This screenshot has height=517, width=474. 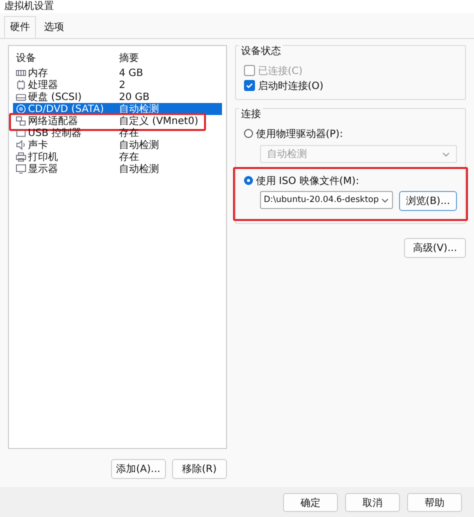 What do you see at coordinates (26, 58) in the screenshot?
I see `column-header: 设备` at bounding box center [26, 58].